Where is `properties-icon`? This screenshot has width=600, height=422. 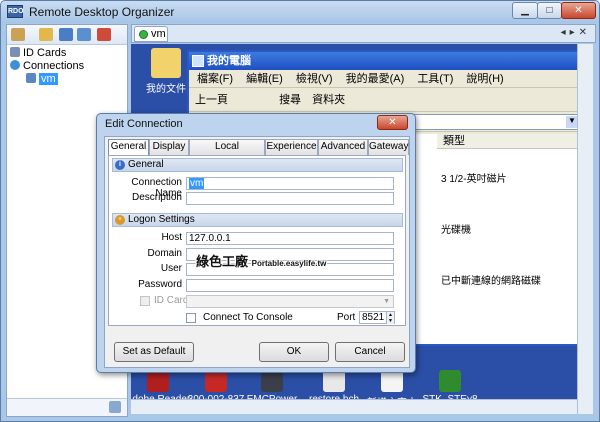 properties-icon is located at coordinates (84, 34).